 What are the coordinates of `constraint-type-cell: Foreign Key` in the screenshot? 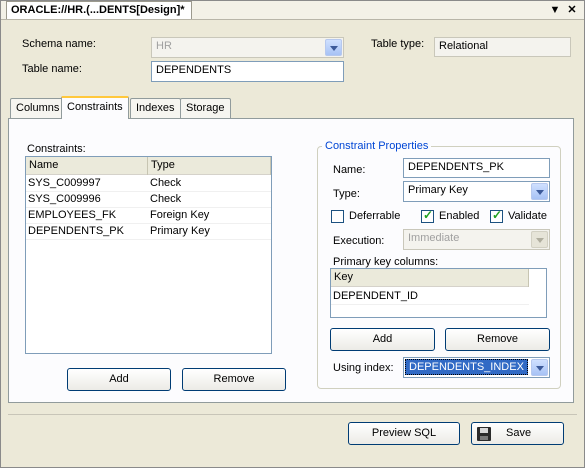 It's located at (209, 216).